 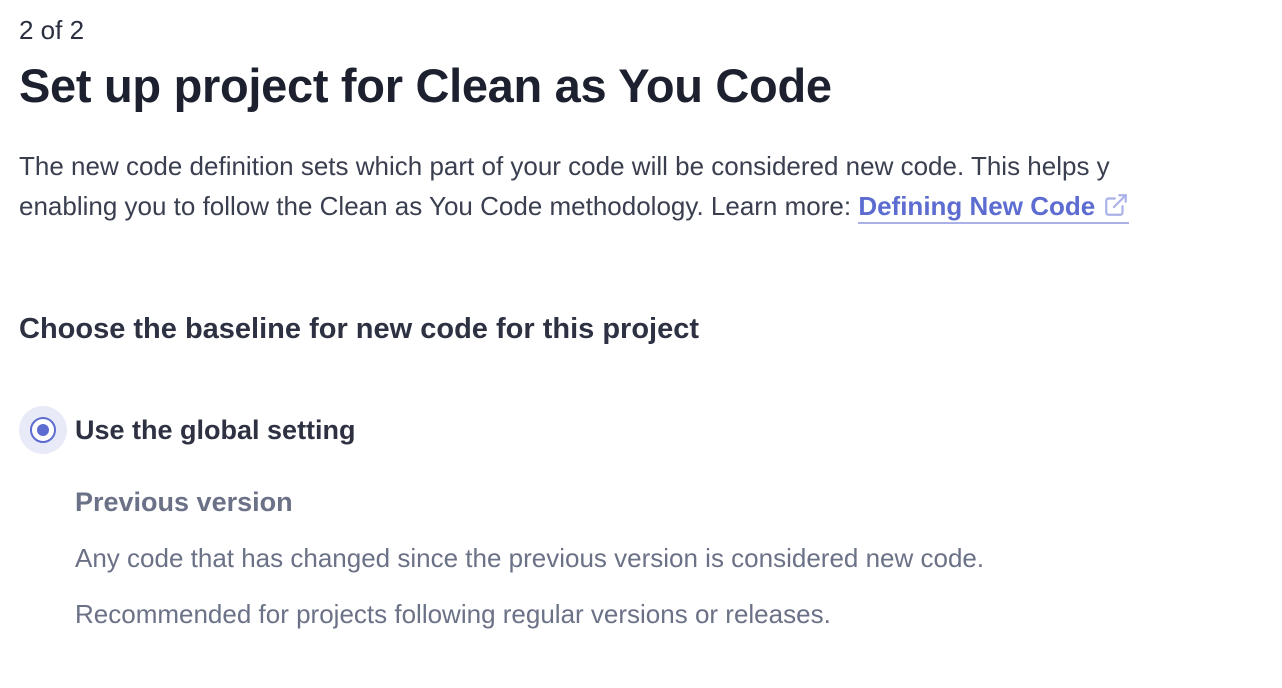 I want to click on external-link-icon, so click(x=1116, y=209).